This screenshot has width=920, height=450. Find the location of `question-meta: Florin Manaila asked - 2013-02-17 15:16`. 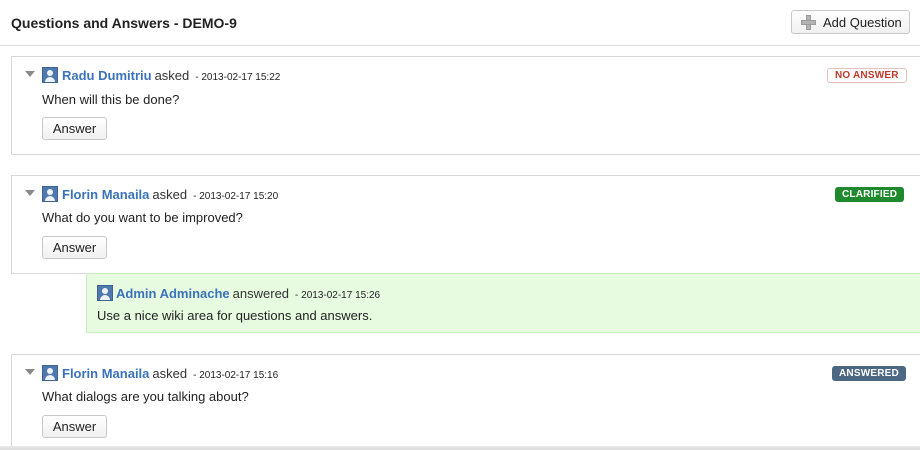

question-meta: Florin Manaila asked - 2013-02-17 15:16 is located at coordinates (170, 373).